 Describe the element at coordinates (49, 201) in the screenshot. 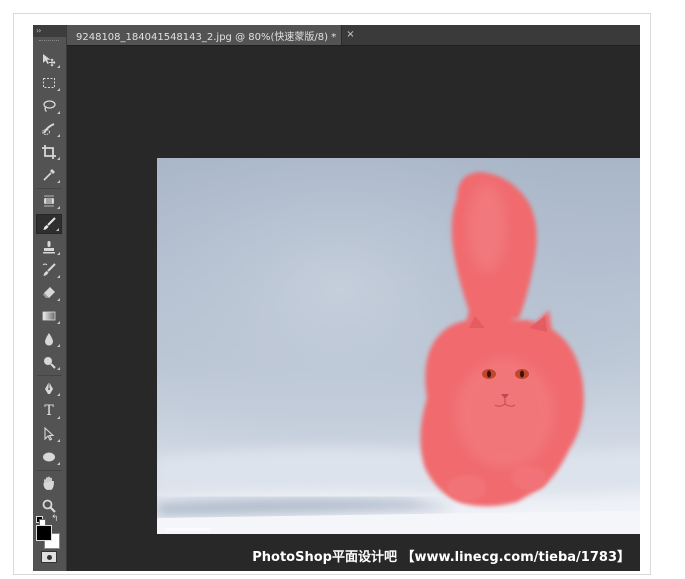

I see `healing-brush-tool` at that location.